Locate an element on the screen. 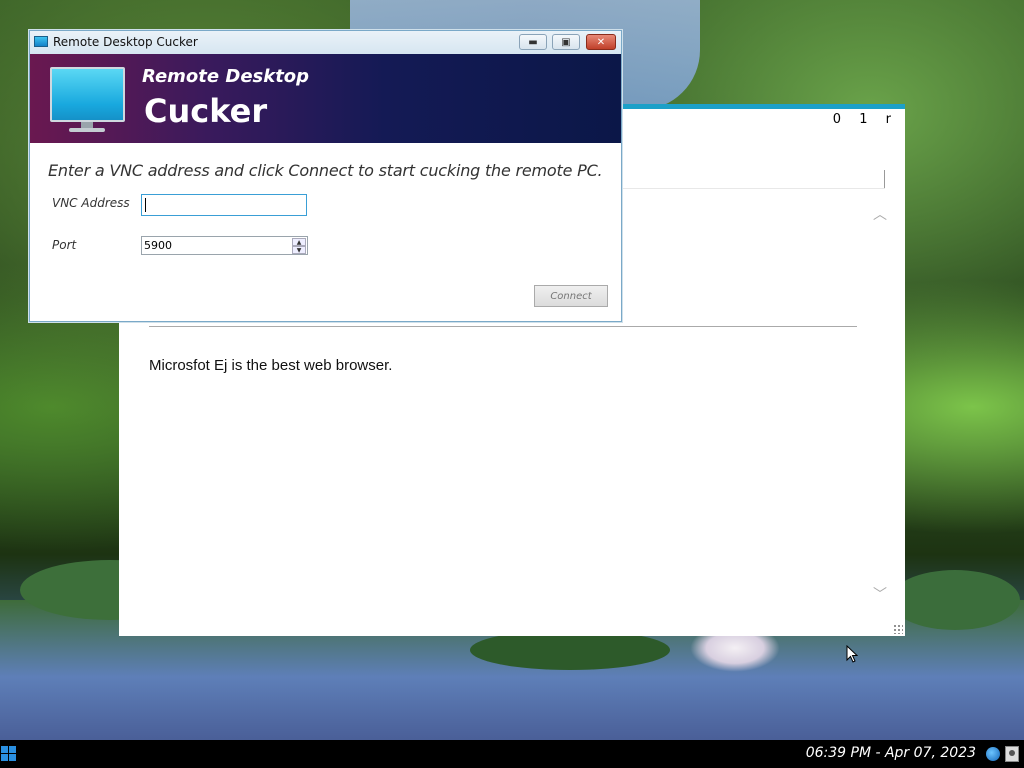 This screenshot has width=1024, height=768. maximize-icon: ▣ is located at coordinates (566, 42).